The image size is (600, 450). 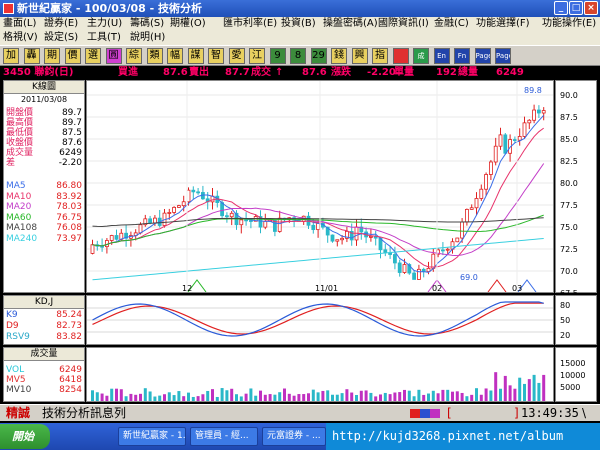 I want to click on minimize-button: _, so click(x=561, y=8).